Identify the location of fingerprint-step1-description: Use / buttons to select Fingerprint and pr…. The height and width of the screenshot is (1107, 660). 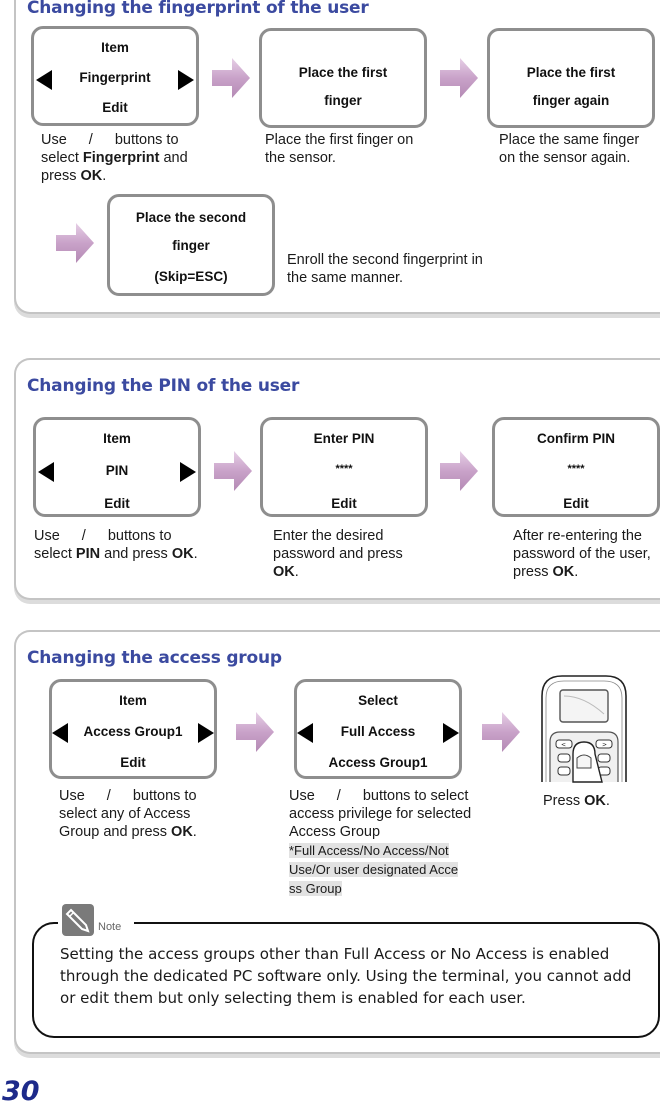
(114, 158).